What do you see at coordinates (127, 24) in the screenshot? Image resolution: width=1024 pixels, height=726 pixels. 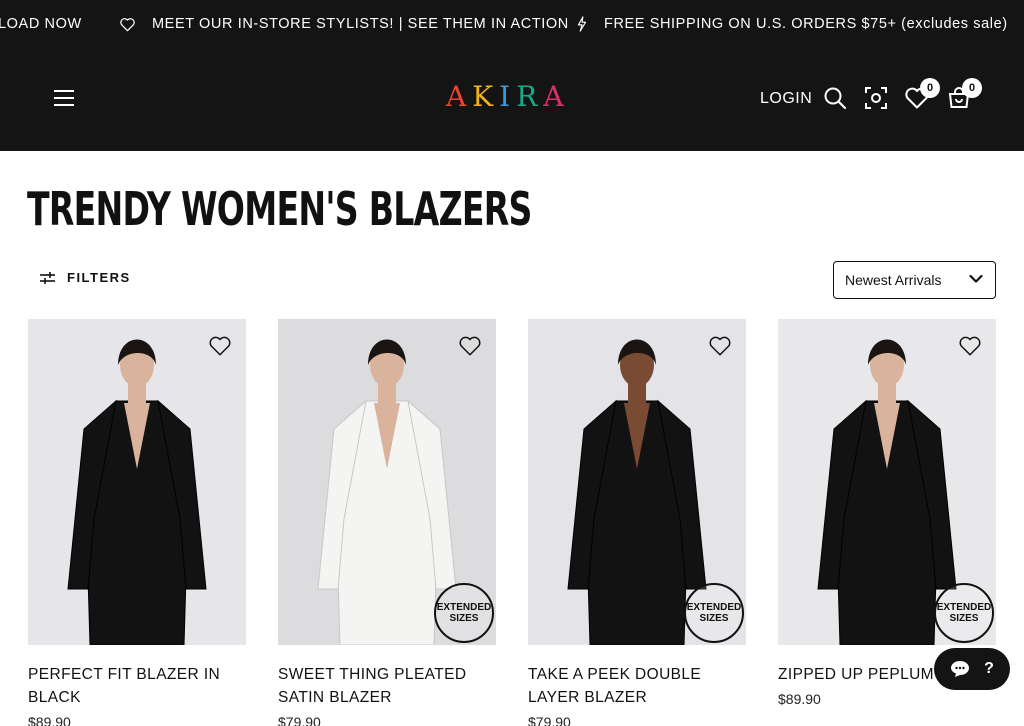 I see `heart-icon` at bounding box center [127, 24].